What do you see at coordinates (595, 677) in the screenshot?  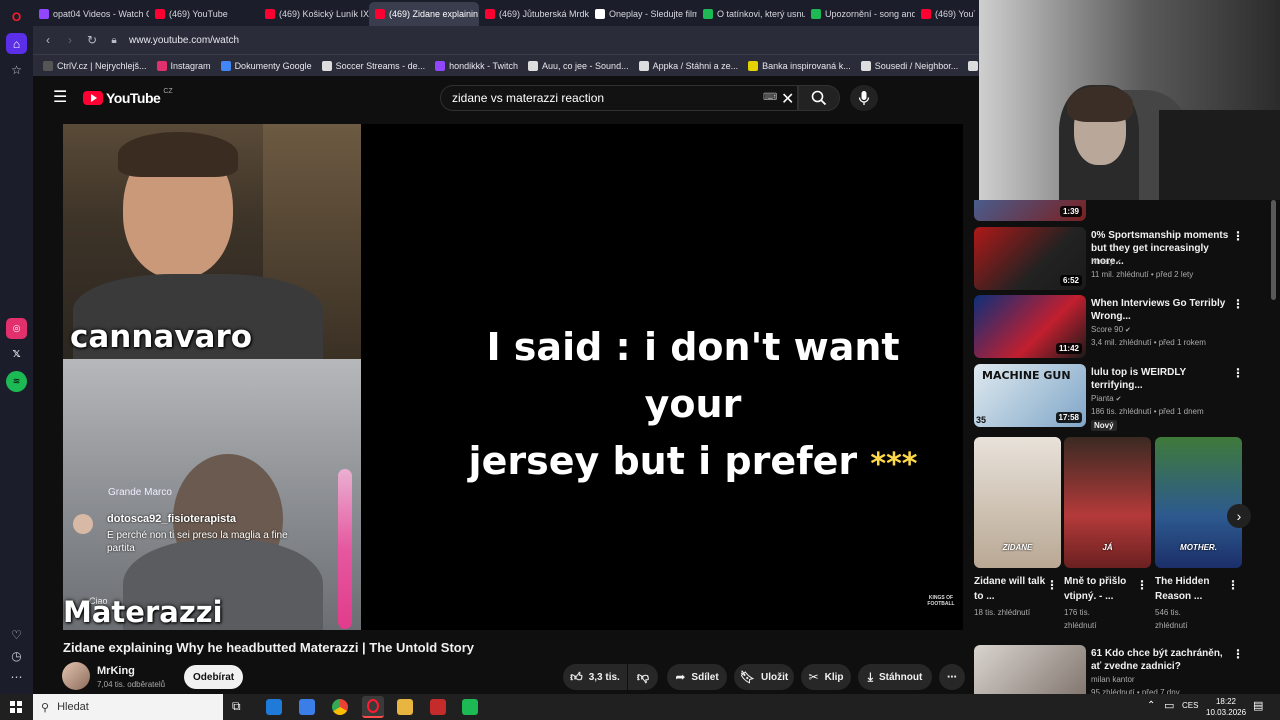 I see `like-button: 👍︎ 3,3 tis.` at bounding box center [595, 677].